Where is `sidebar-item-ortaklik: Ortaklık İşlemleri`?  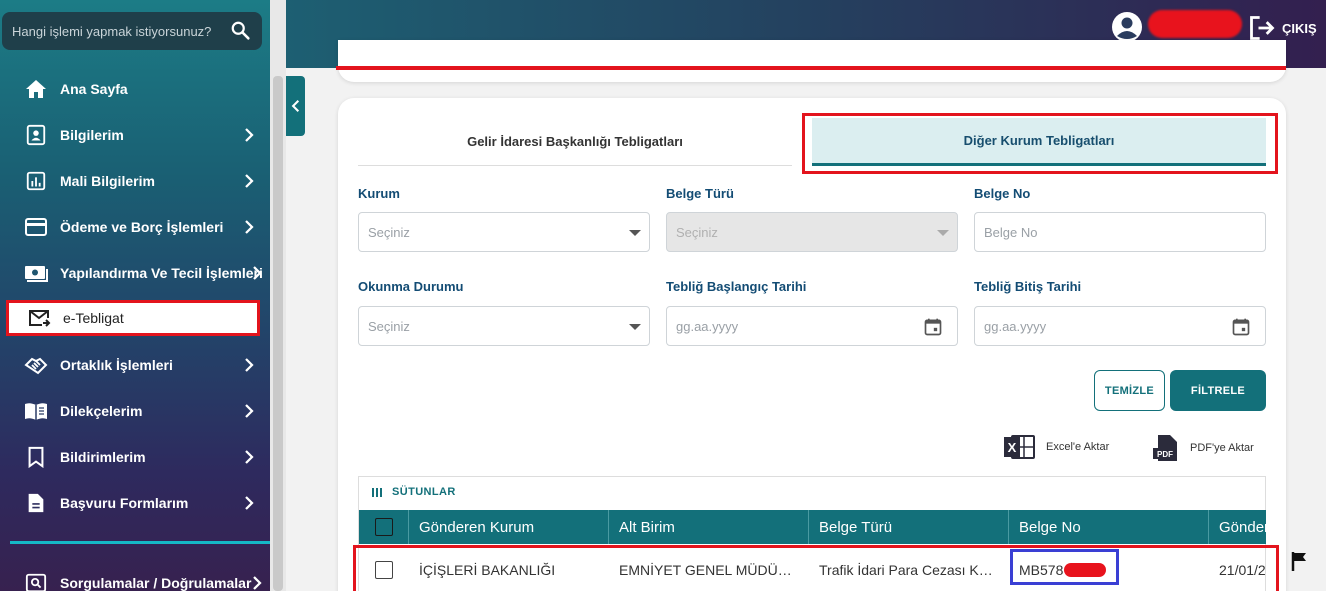 sidebar-item-ortaklik: Ortaklık İşlemleri is located at coordinates (135, 365).